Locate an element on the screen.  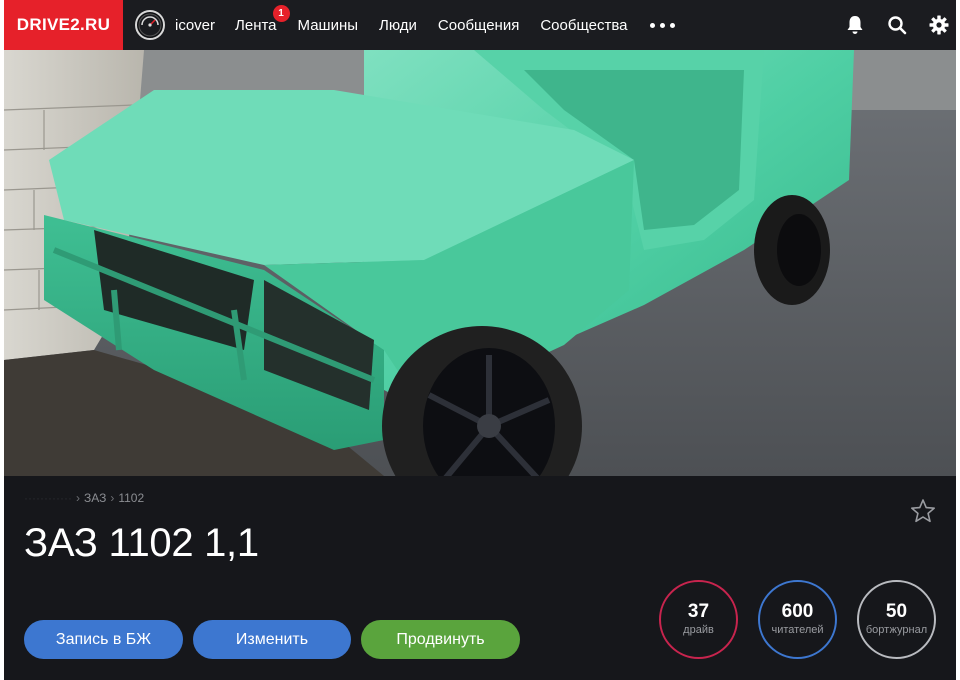
site-logo: DRIVE2.RU is located at coordinates (63, 25).